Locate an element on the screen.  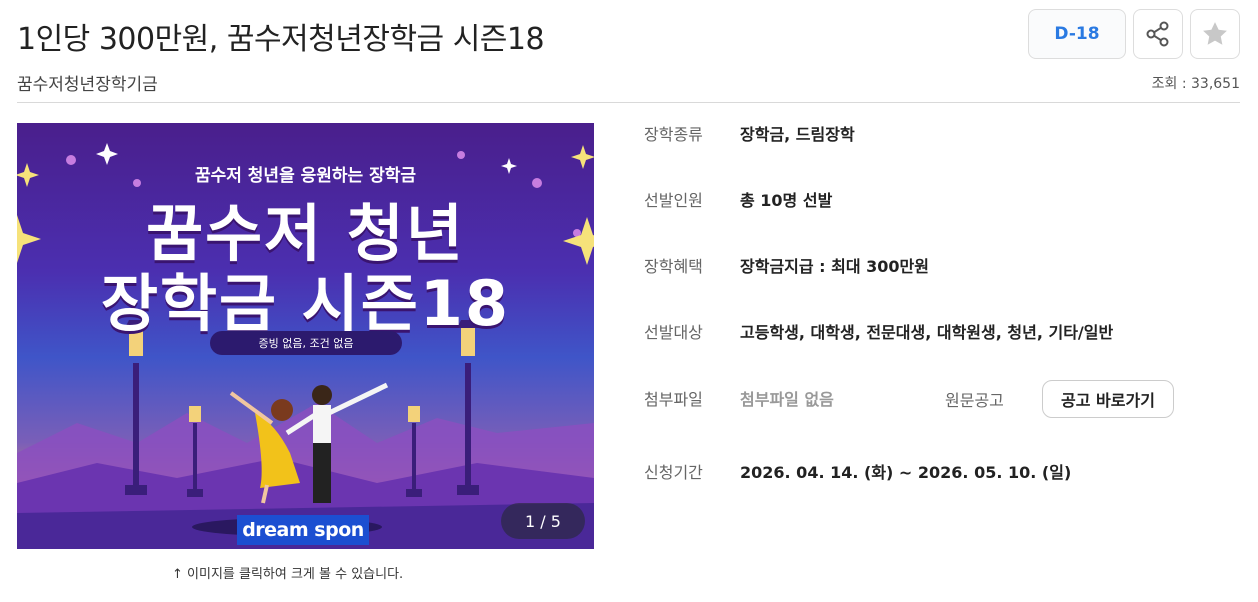
poster-tagline: 증빙 없음, 조건 없음 is located at coordinates (306, 343).